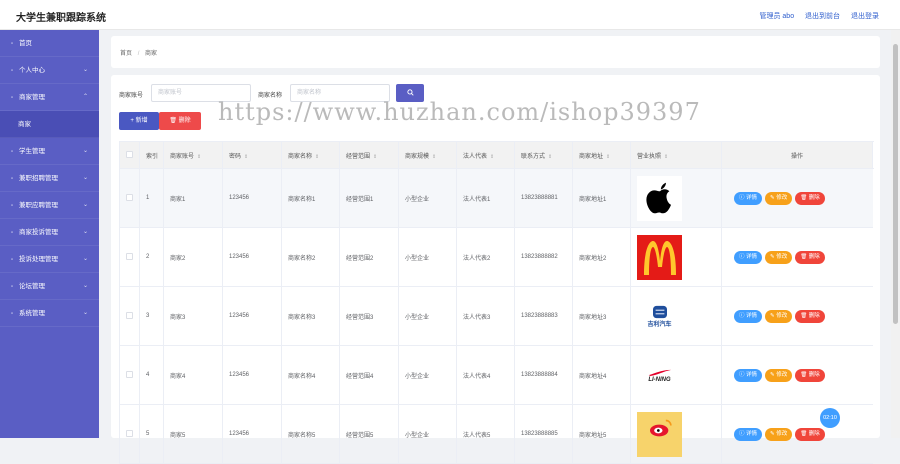  Describe the element at coordinates (49, 70) in the screenshot. I see `sidebar-item-1: ▫ 个人中心 ⌄` at that location.